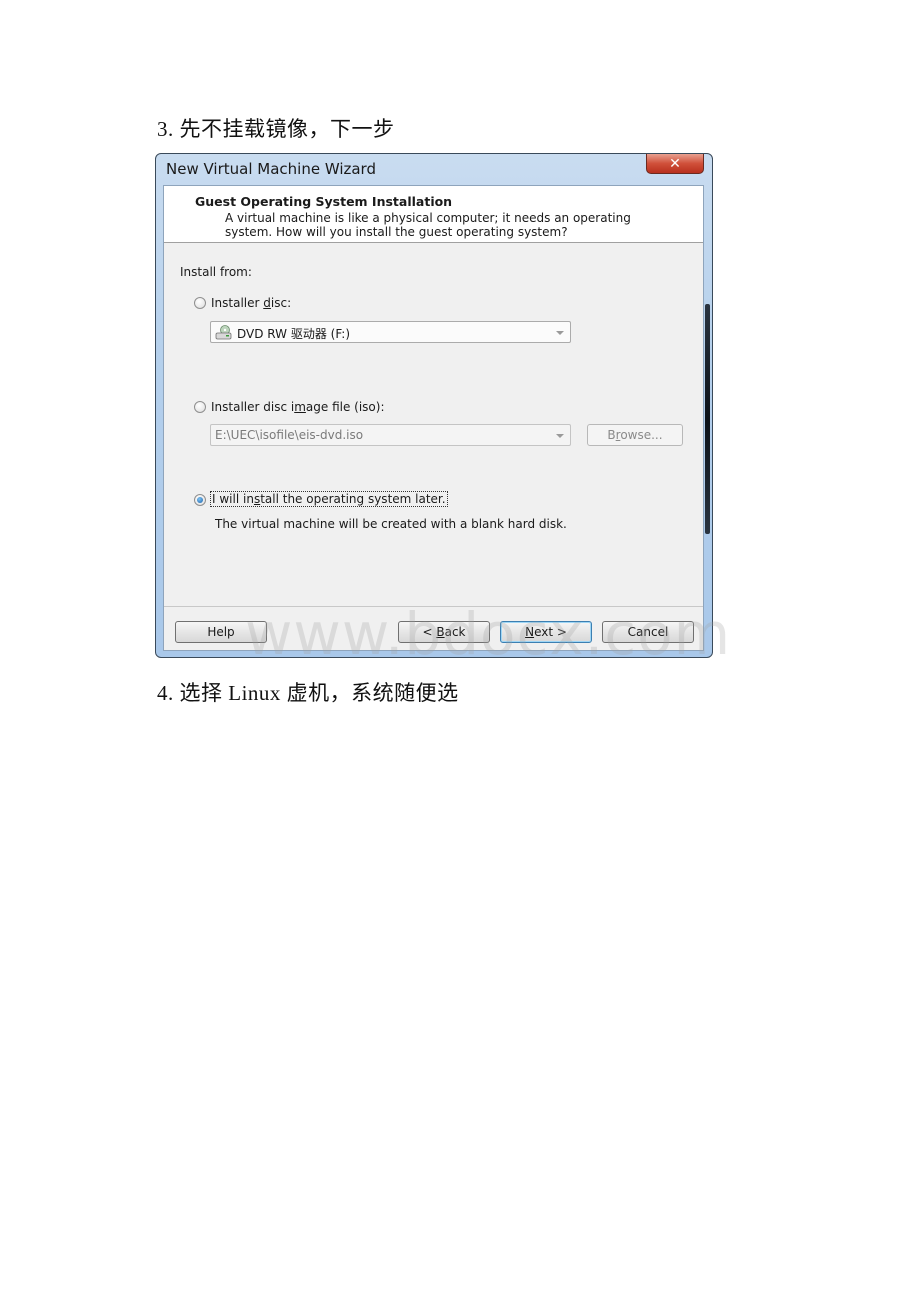 This screenshot has width=920, height=1302. Describe the element at coordinates (345, 407) in the screenshot. I see `label-text: age file (iso):` at that location.